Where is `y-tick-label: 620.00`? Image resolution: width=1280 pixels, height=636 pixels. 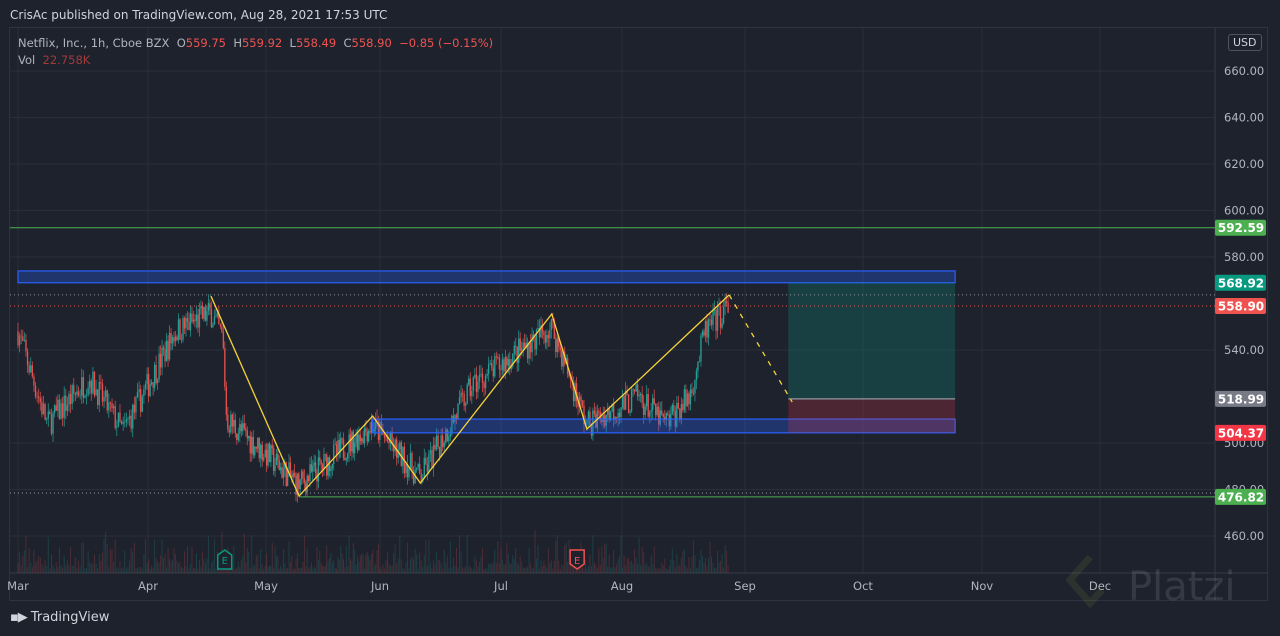 y-tick-label: 620.00 is located at coordinates (1244, 164).